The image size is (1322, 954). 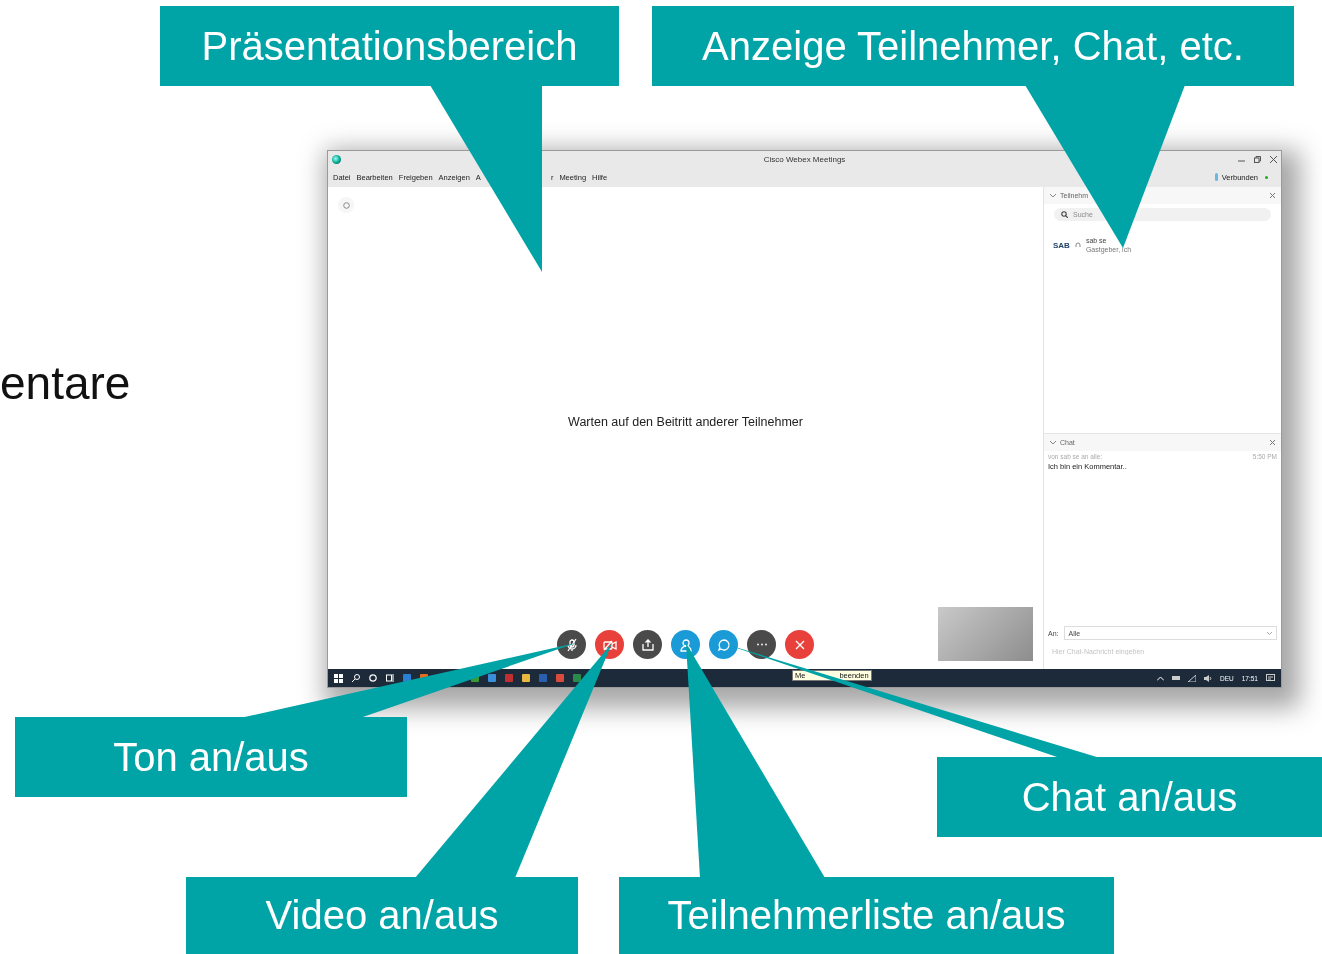 I want to click on participants-button, so click(x=685, y=644).